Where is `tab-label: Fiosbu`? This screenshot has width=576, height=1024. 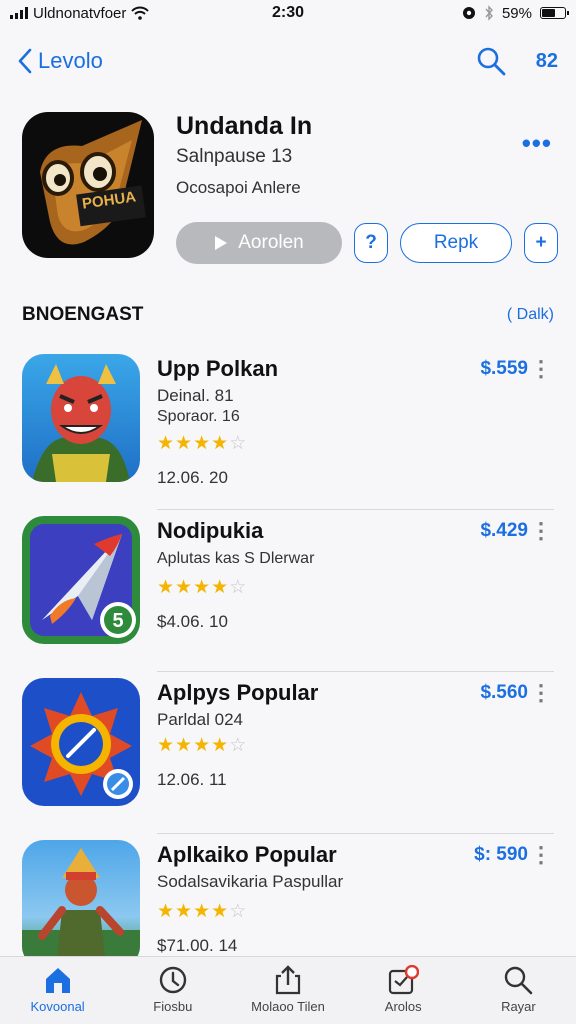 tab-label: Fiosbu is located at coordinates (173, 1006).